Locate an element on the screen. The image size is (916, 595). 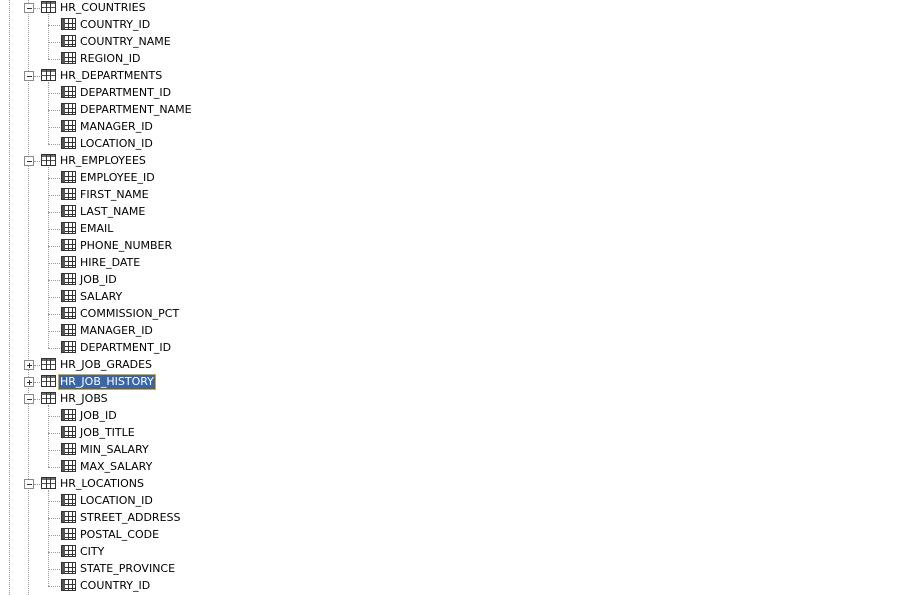
column-name-label: EMAIL is located at coordinates (96, 229).